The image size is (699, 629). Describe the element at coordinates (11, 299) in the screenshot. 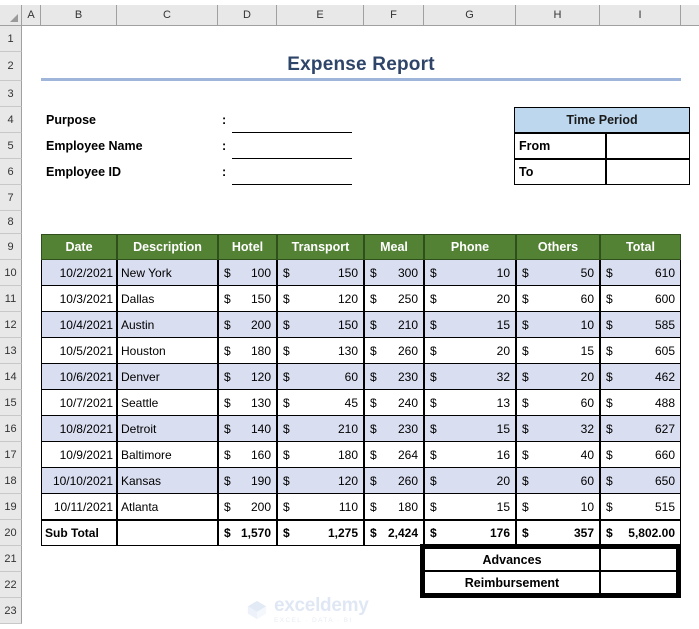

I see `row-header-11: 11` at that location.